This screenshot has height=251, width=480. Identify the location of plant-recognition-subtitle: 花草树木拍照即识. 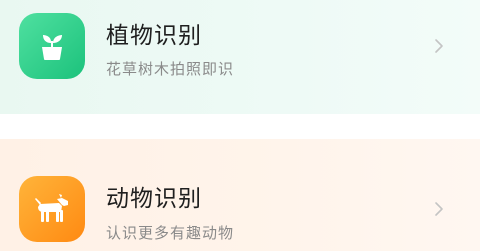
(170, 69).